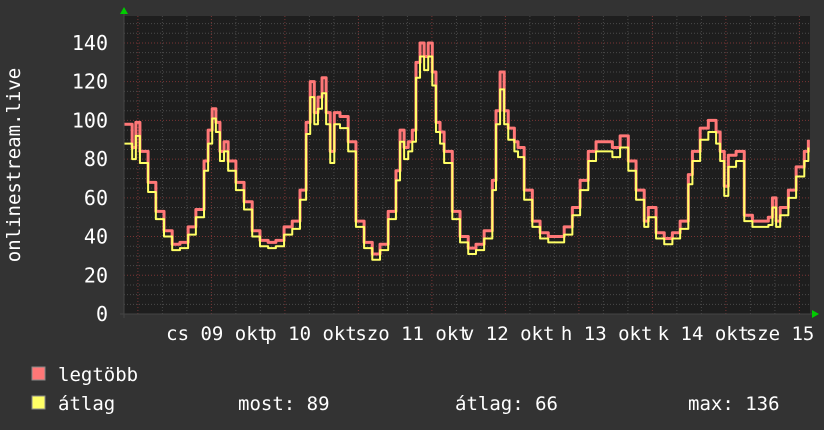 This screenshot has height=430, width=824. Describe the element at coordinates (509, 334) in the screenshot. I see `x-tick-label: v 12 okt` at that location.